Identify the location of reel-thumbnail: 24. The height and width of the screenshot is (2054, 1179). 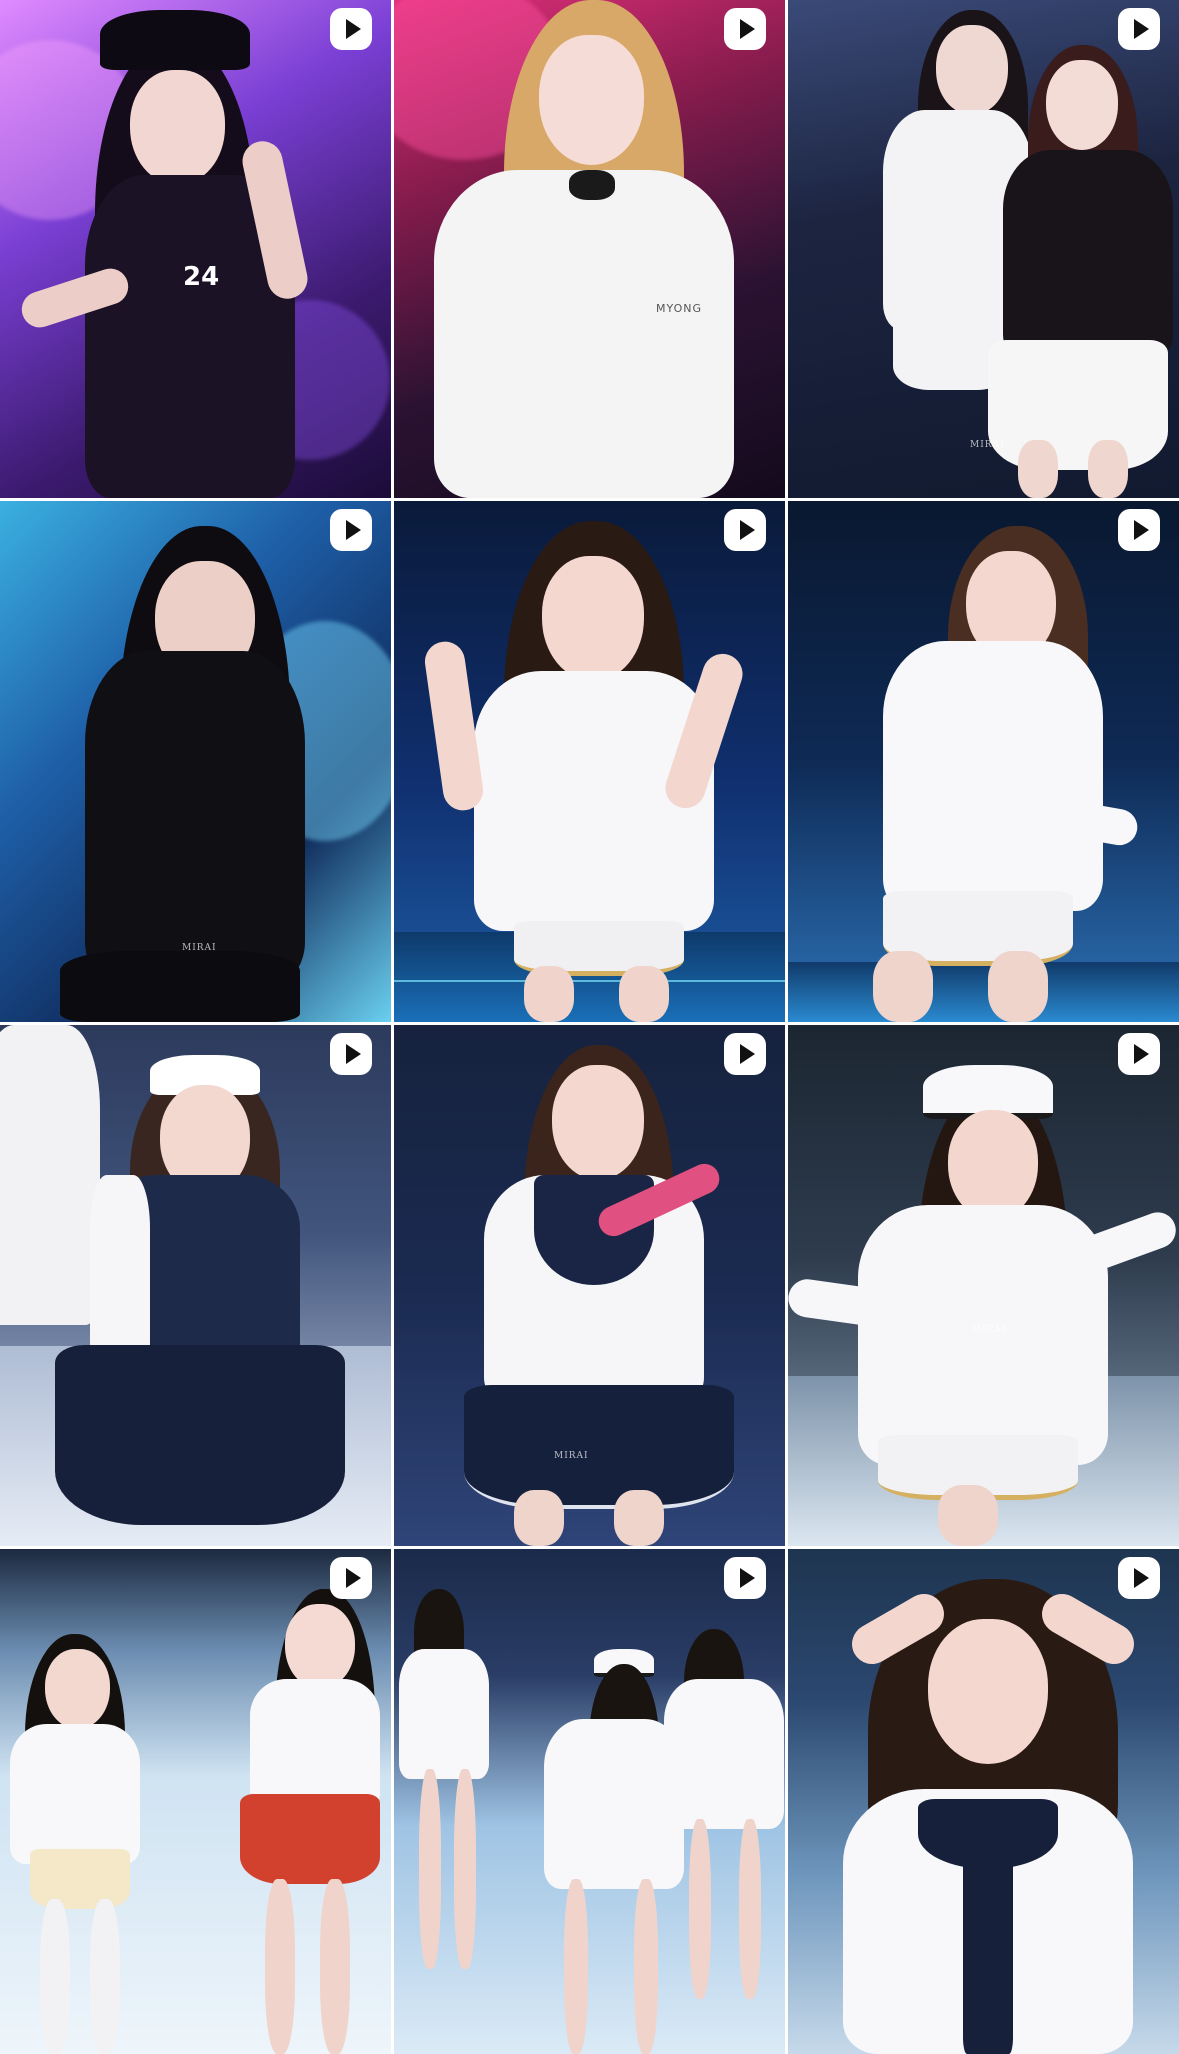
(195, 249).